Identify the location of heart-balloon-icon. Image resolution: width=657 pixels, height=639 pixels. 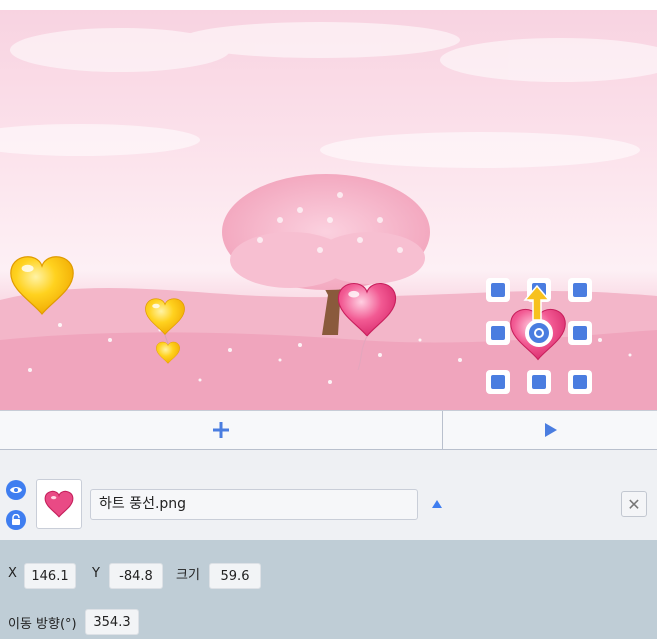
(59, 504).